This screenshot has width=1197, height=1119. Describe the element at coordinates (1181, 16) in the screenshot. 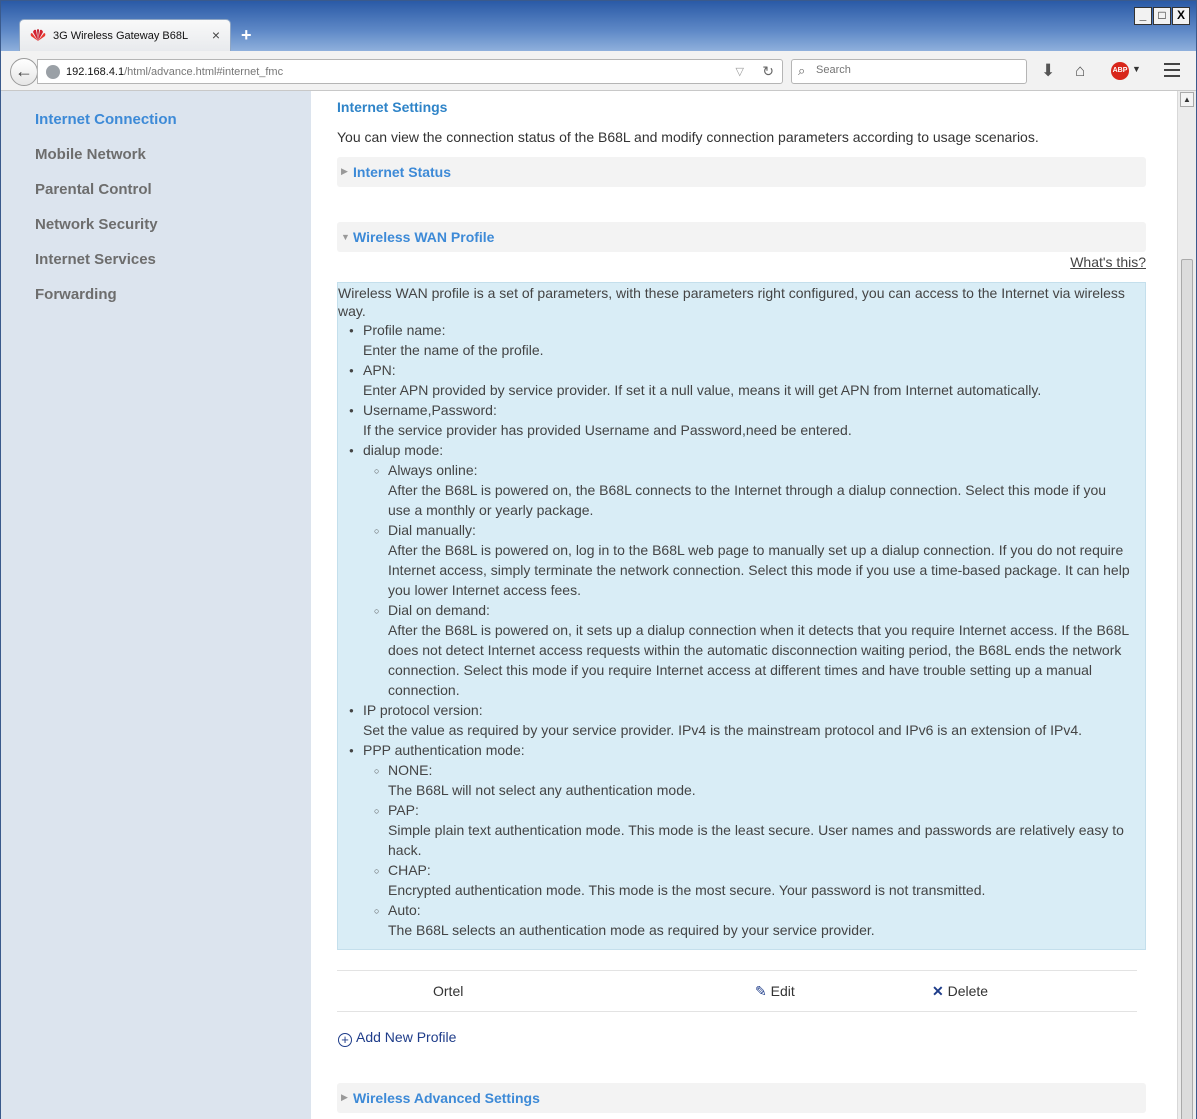

I see `close-window-button: X` at that location.